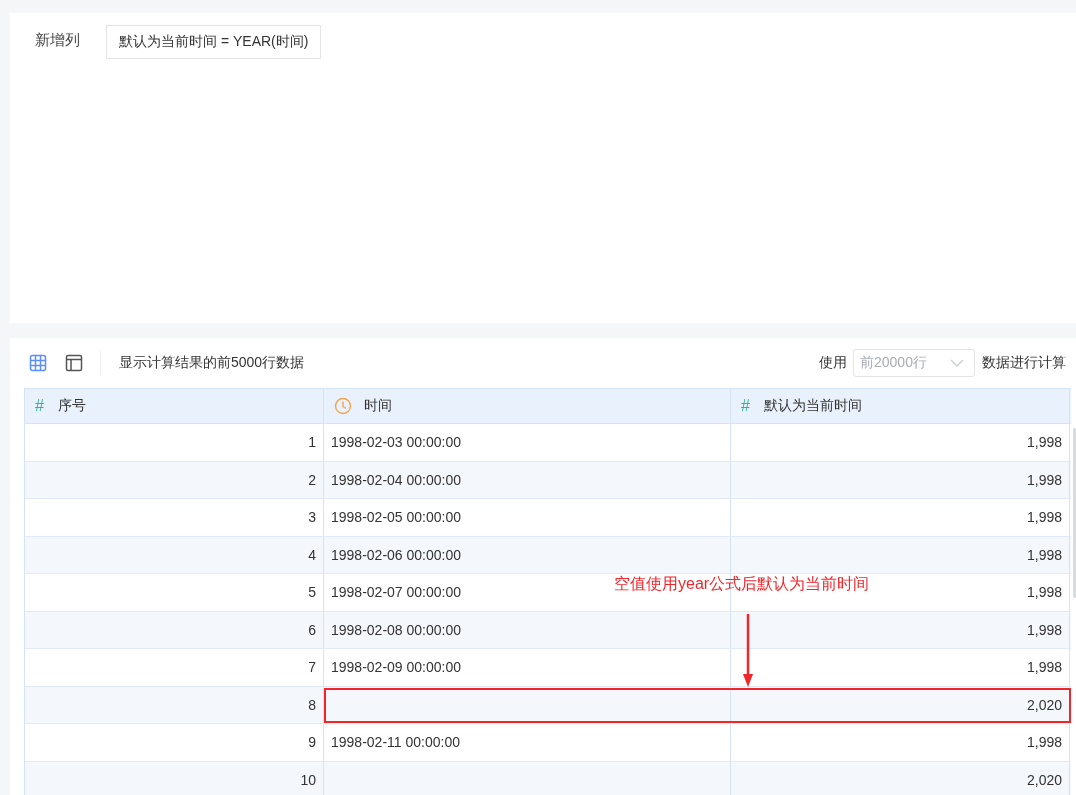 This screenshot has width=1076, height=795. I want to click on table-cell: 2, so click(174, 479).